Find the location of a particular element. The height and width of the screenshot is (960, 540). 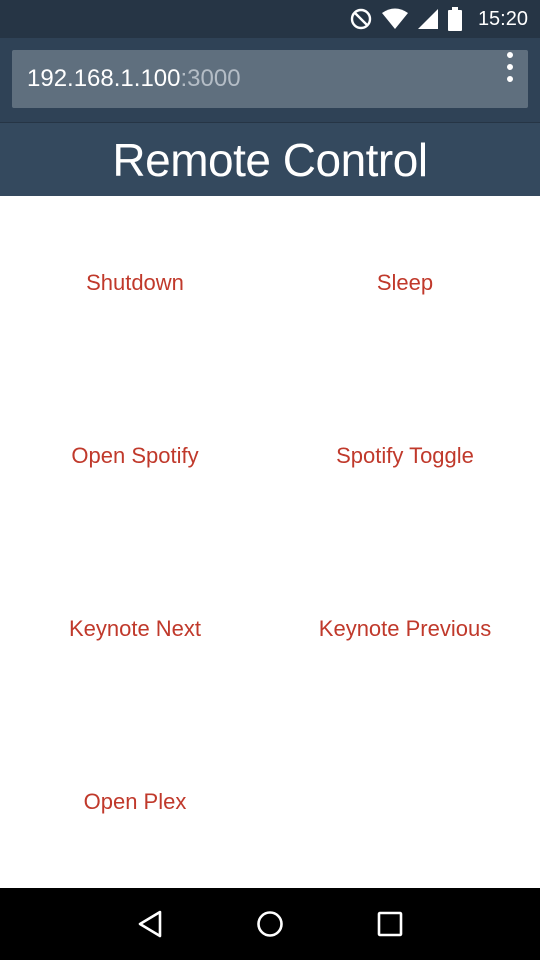

do-not-disturb-icon is located at coordinates (361, 19).